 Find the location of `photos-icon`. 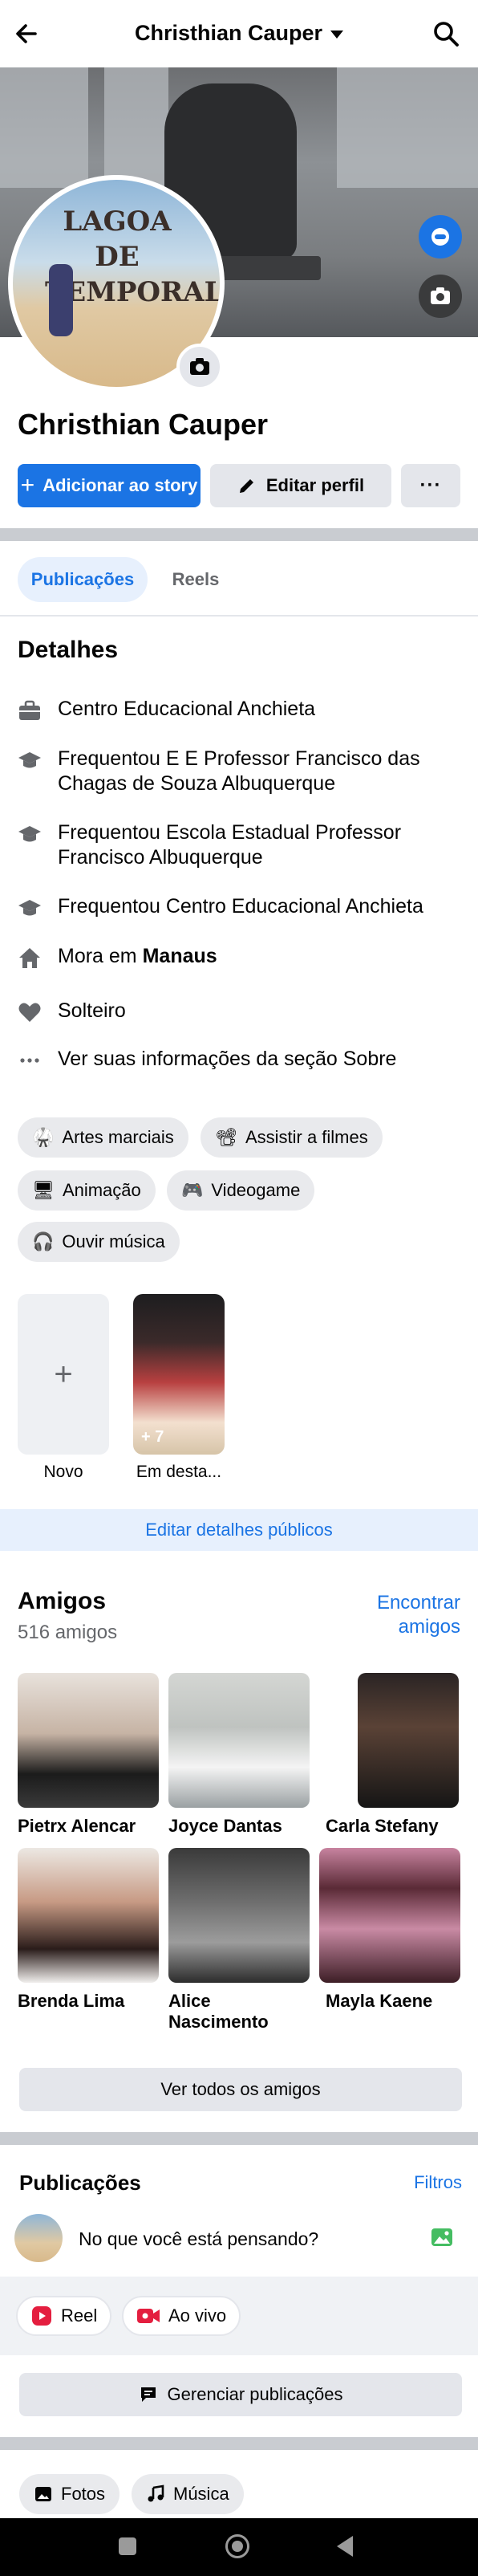

photos-icon is located at coordinates (43, 2494).